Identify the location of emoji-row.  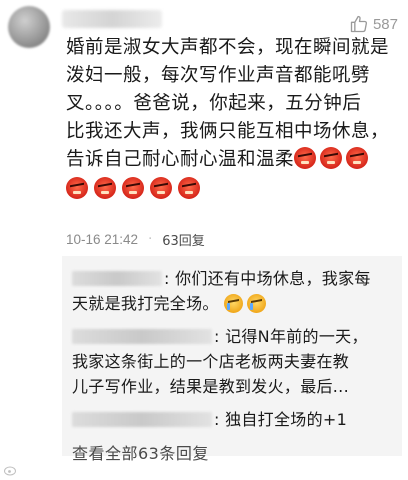
(234, 190).